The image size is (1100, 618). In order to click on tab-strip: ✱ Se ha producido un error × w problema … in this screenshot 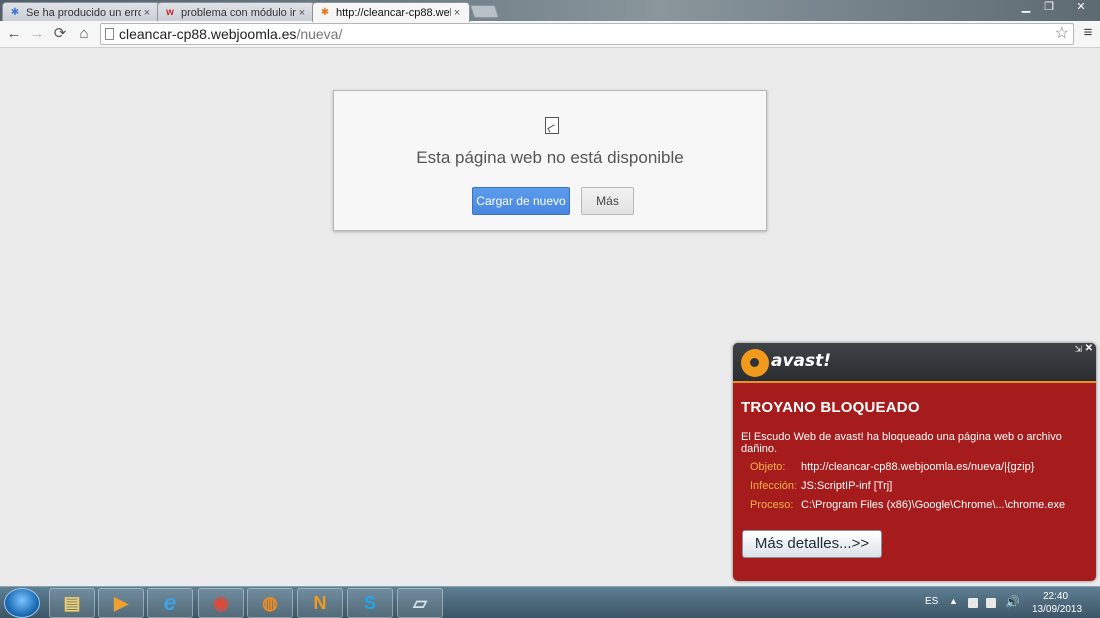, I will do `click(550, 11)`.